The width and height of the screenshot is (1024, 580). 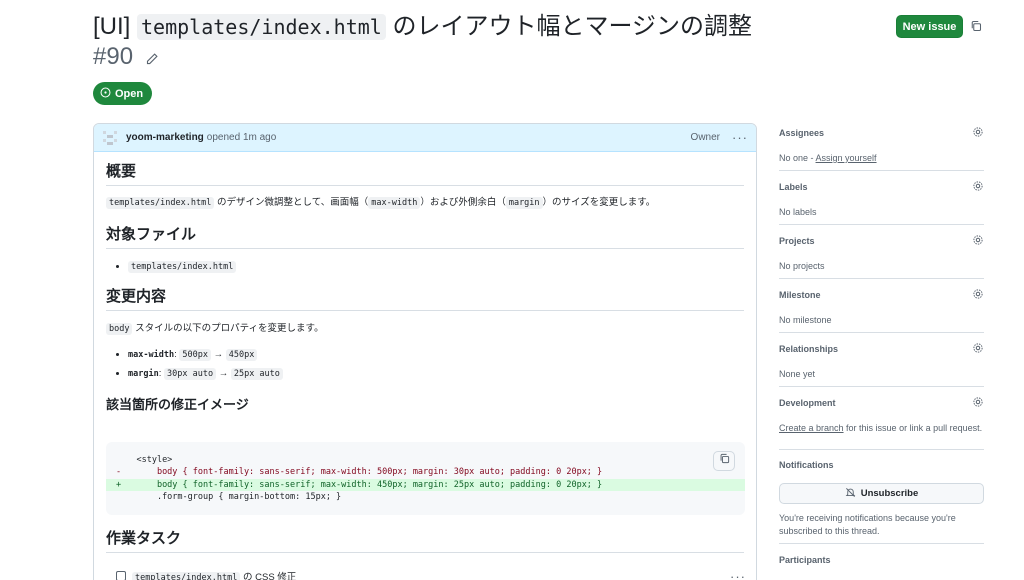 What do you see at coordinates (846, 158) in the screenshot?
I see `assign-yourself-link: Assign yourself` at bounding box center [846, 158].